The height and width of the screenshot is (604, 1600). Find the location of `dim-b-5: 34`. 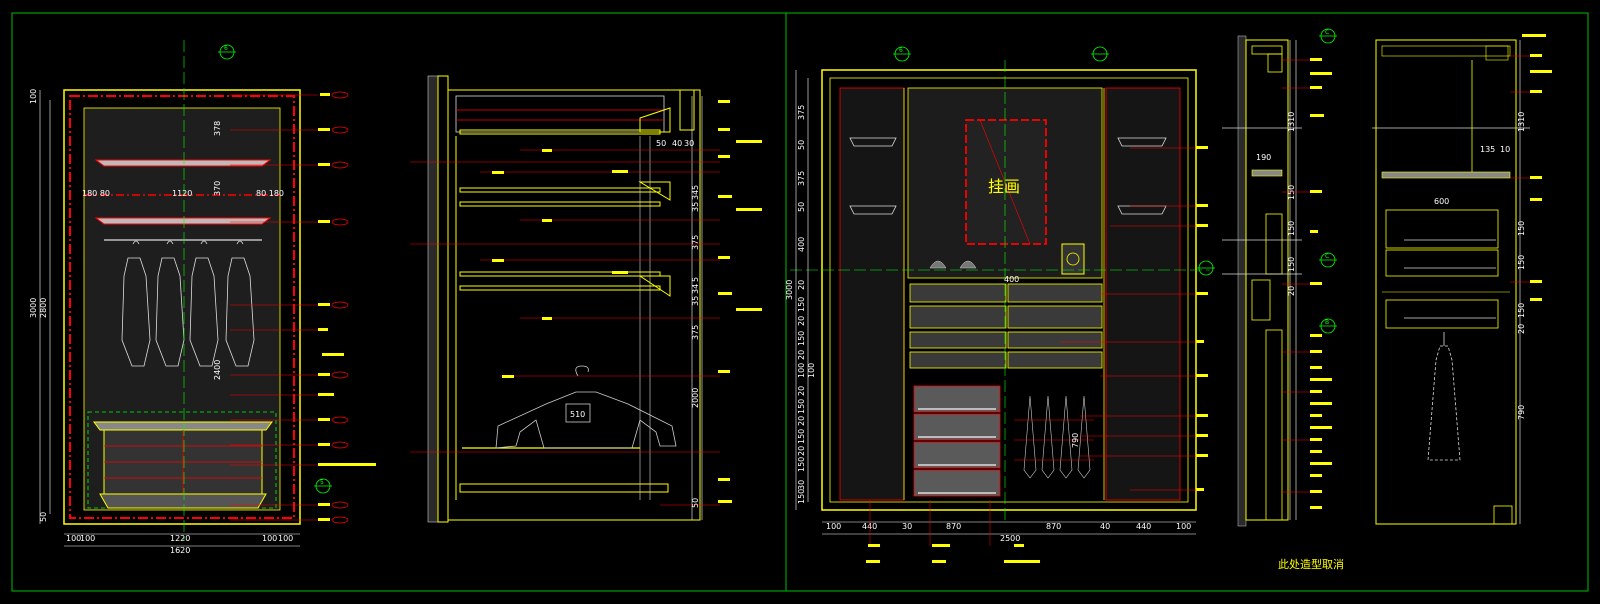

dim-b-5: 34 is located at coordinates (695, 195).